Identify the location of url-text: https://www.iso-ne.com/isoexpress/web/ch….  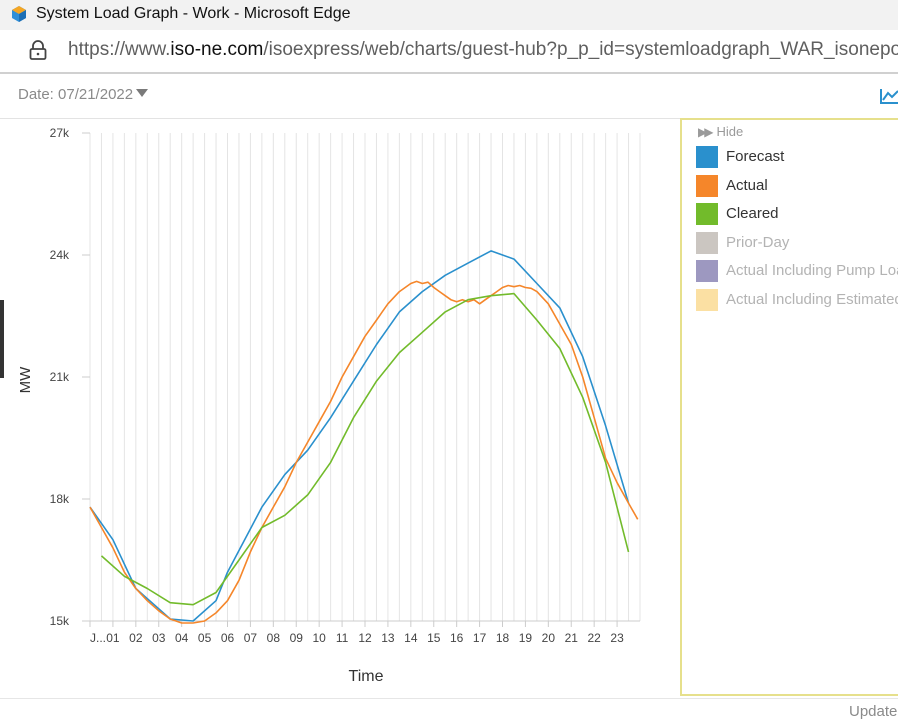
(483, 50).